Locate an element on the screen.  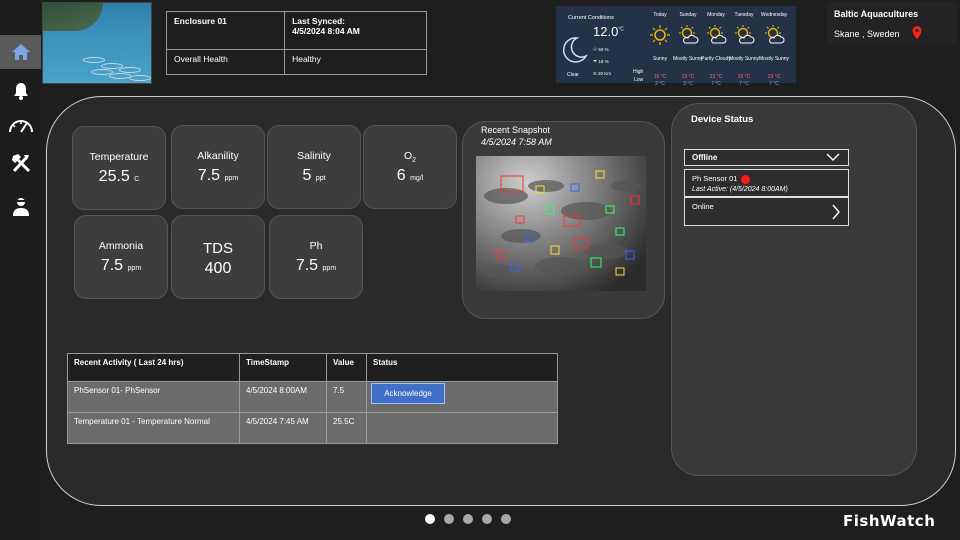
metric-ph: Ph 7.5 ppm is located at coordinates (316, 257).